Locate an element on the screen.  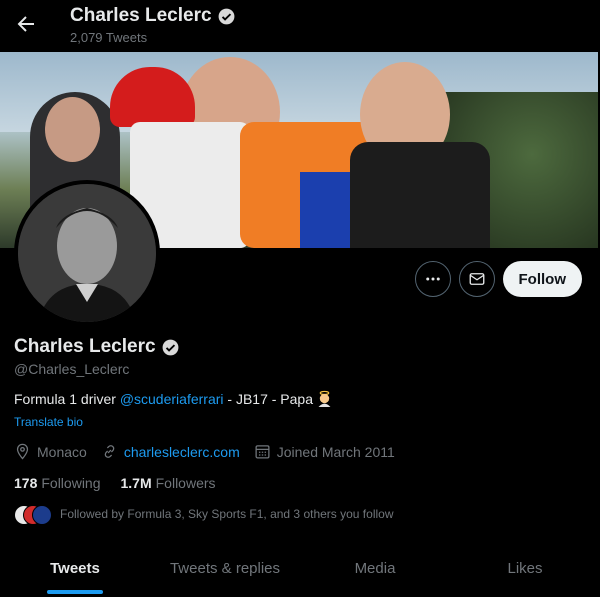
message-button is located at coordinates (476, 279).